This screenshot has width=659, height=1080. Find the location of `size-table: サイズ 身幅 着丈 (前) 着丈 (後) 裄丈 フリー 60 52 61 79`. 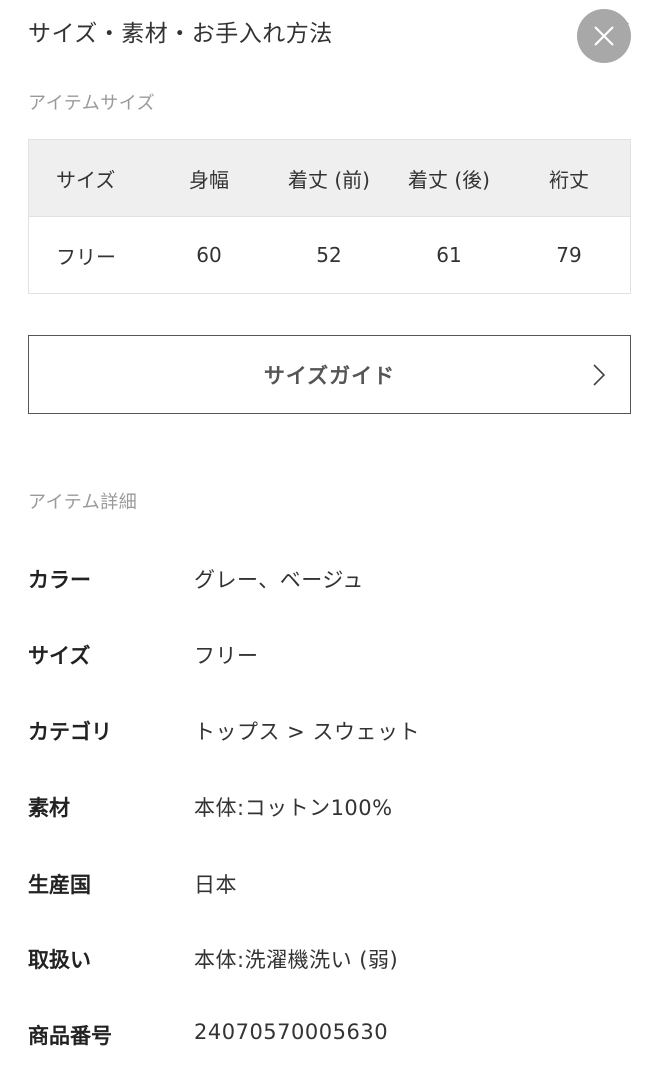

size-table: サイズ 身幅 着丈 (前) 着丈 (後) 裄丈 フリー 60 52 61 79 is located at coordinates (329, 216).